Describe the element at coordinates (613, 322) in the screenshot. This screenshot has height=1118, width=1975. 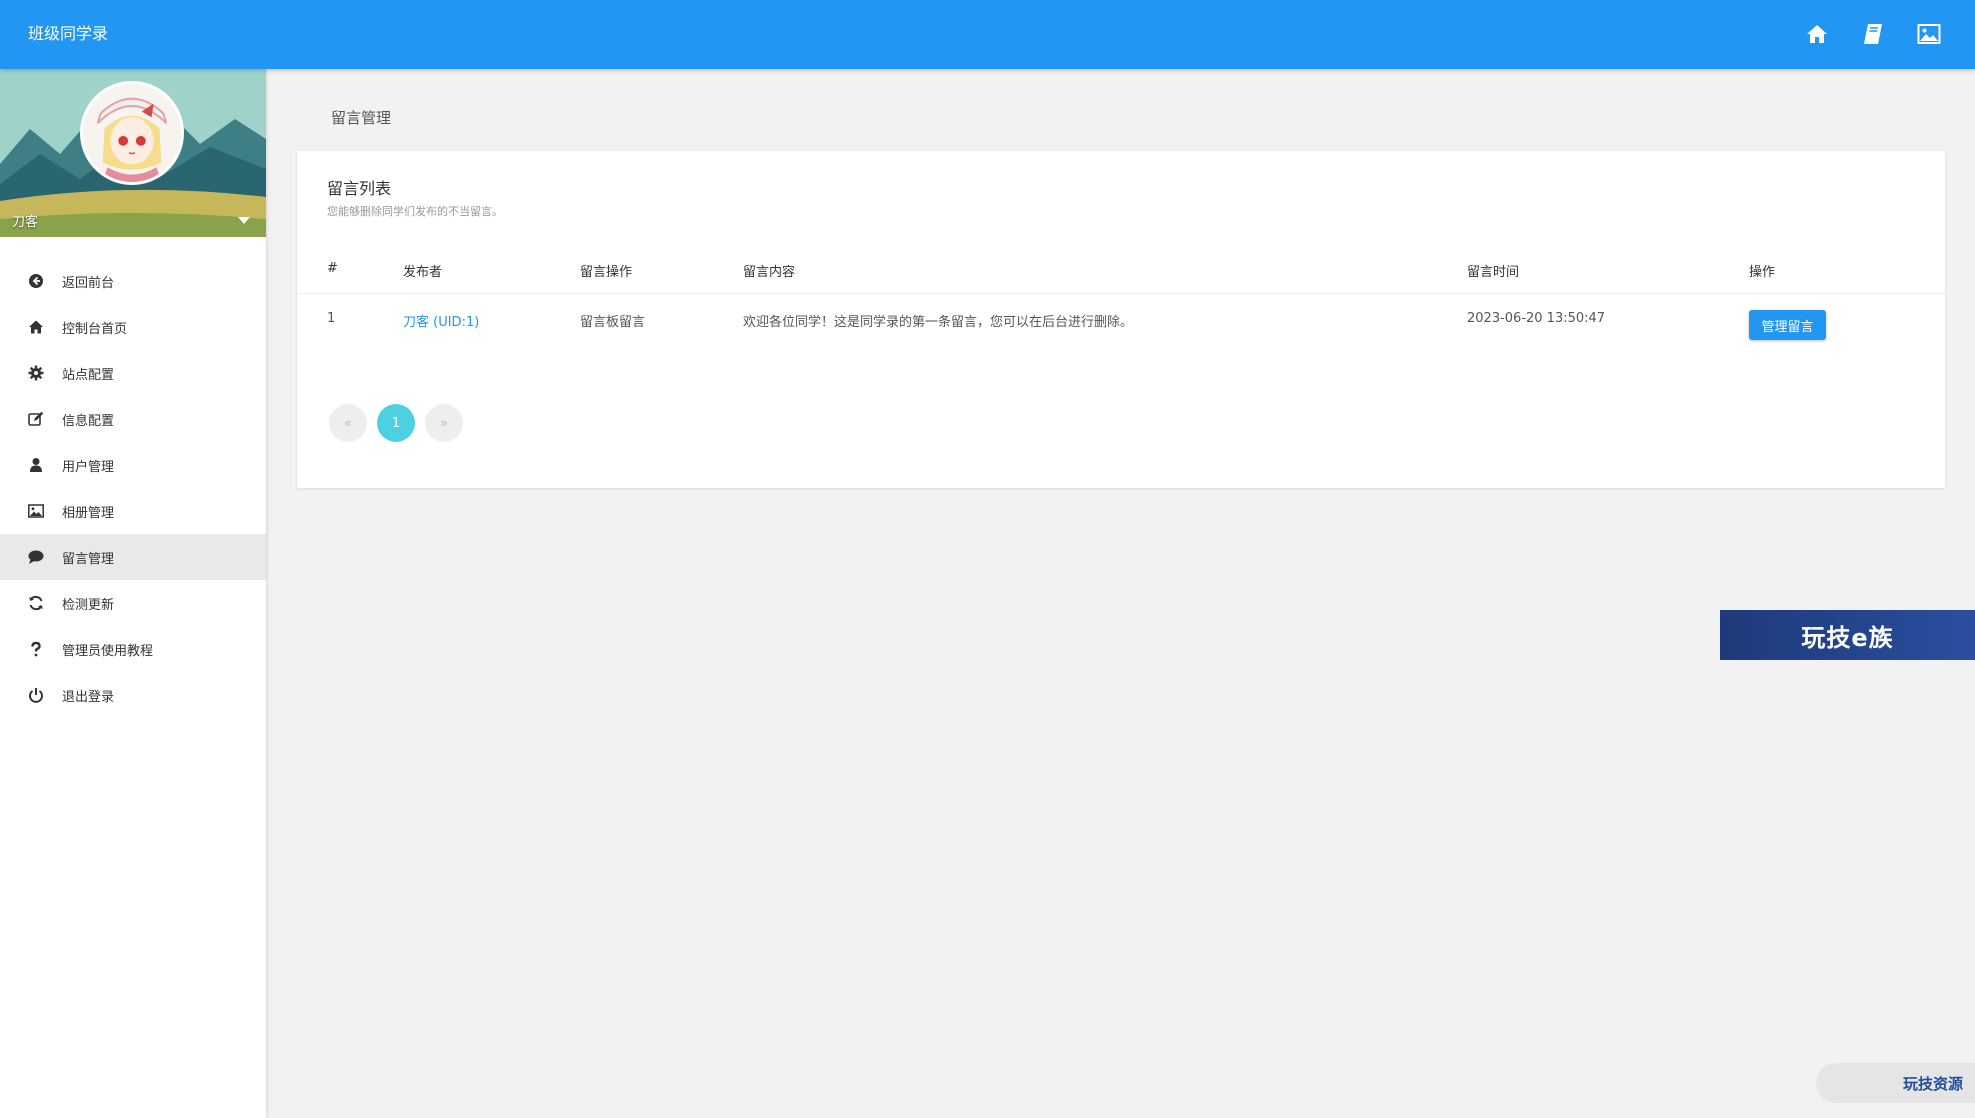
I see `row-type: 留言板留言` at that location.